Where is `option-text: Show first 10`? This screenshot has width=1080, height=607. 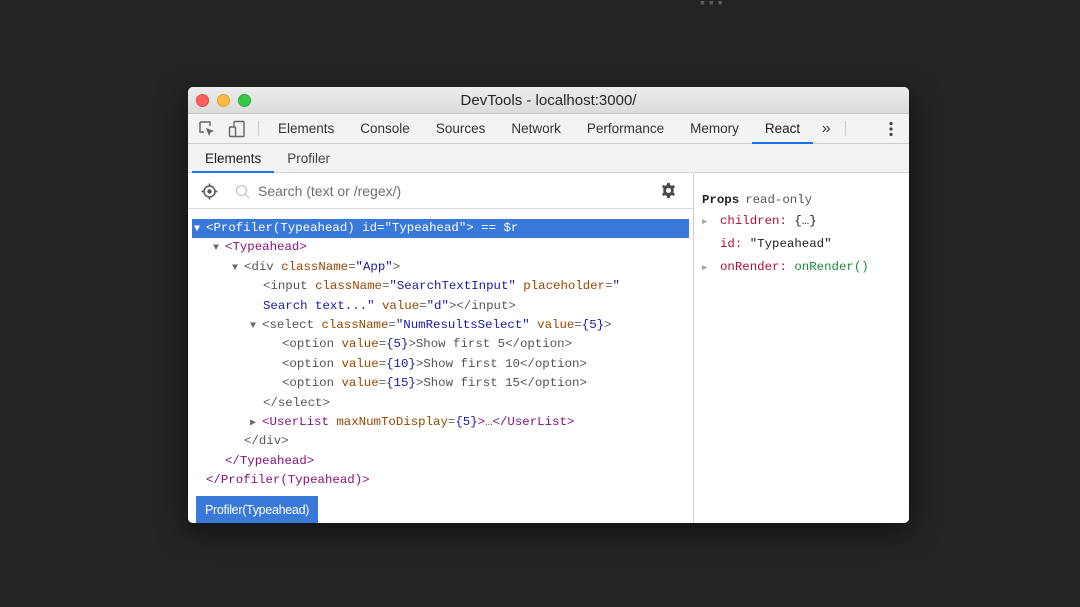 option-text: Show first 10 is located at coordinates (471, 363).